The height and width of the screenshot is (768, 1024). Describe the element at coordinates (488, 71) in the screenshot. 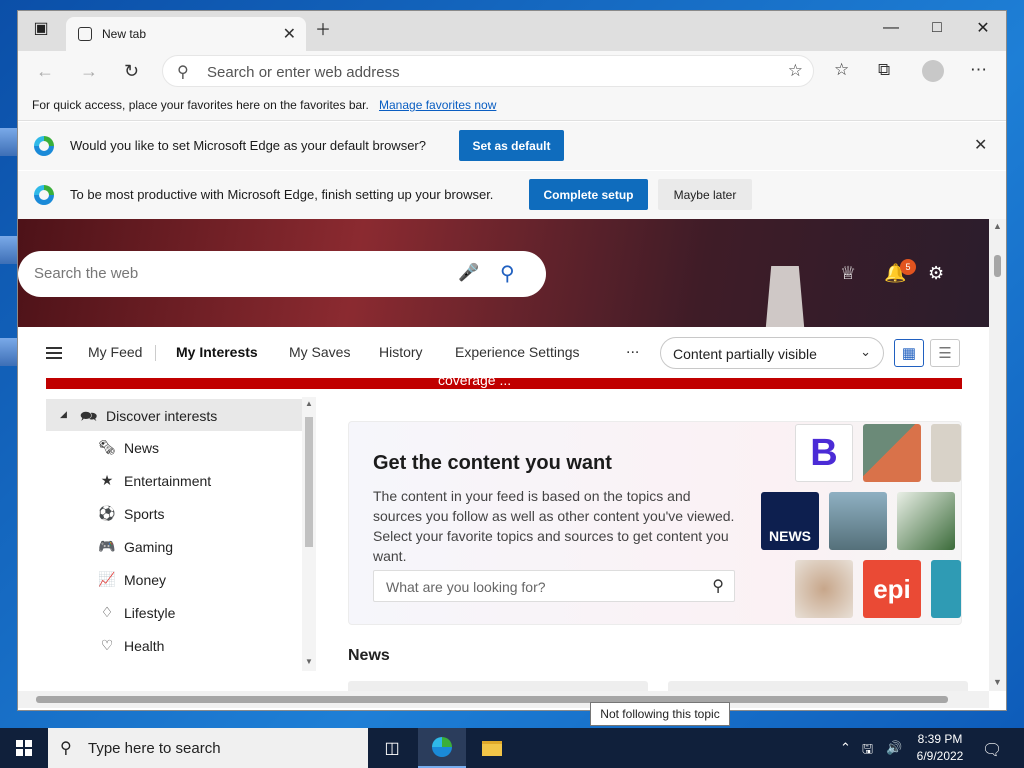

I see `address-bar: ⚲ Search or enter web address ☆` at that location.